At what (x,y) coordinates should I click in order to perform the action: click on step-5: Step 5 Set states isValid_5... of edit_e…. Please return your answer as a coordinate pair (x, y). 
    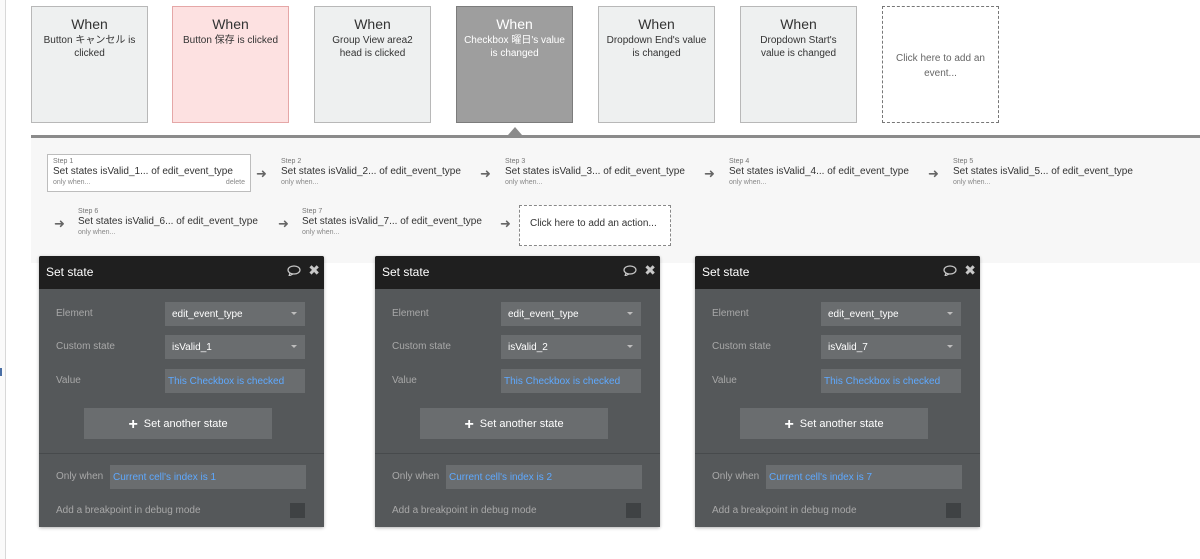
    Looking at the image, I should click on (1043, 176).